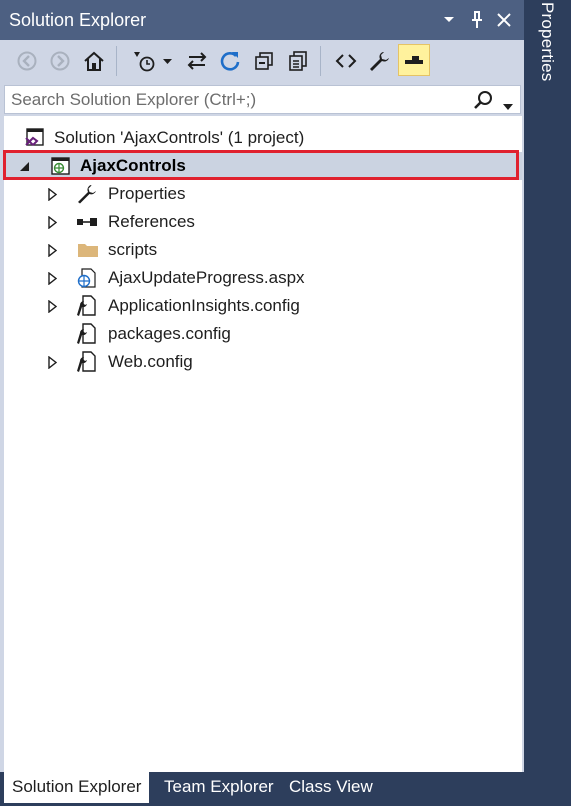 The image size is (571, 806). I want to click on forward-icon, so click(60, 61).